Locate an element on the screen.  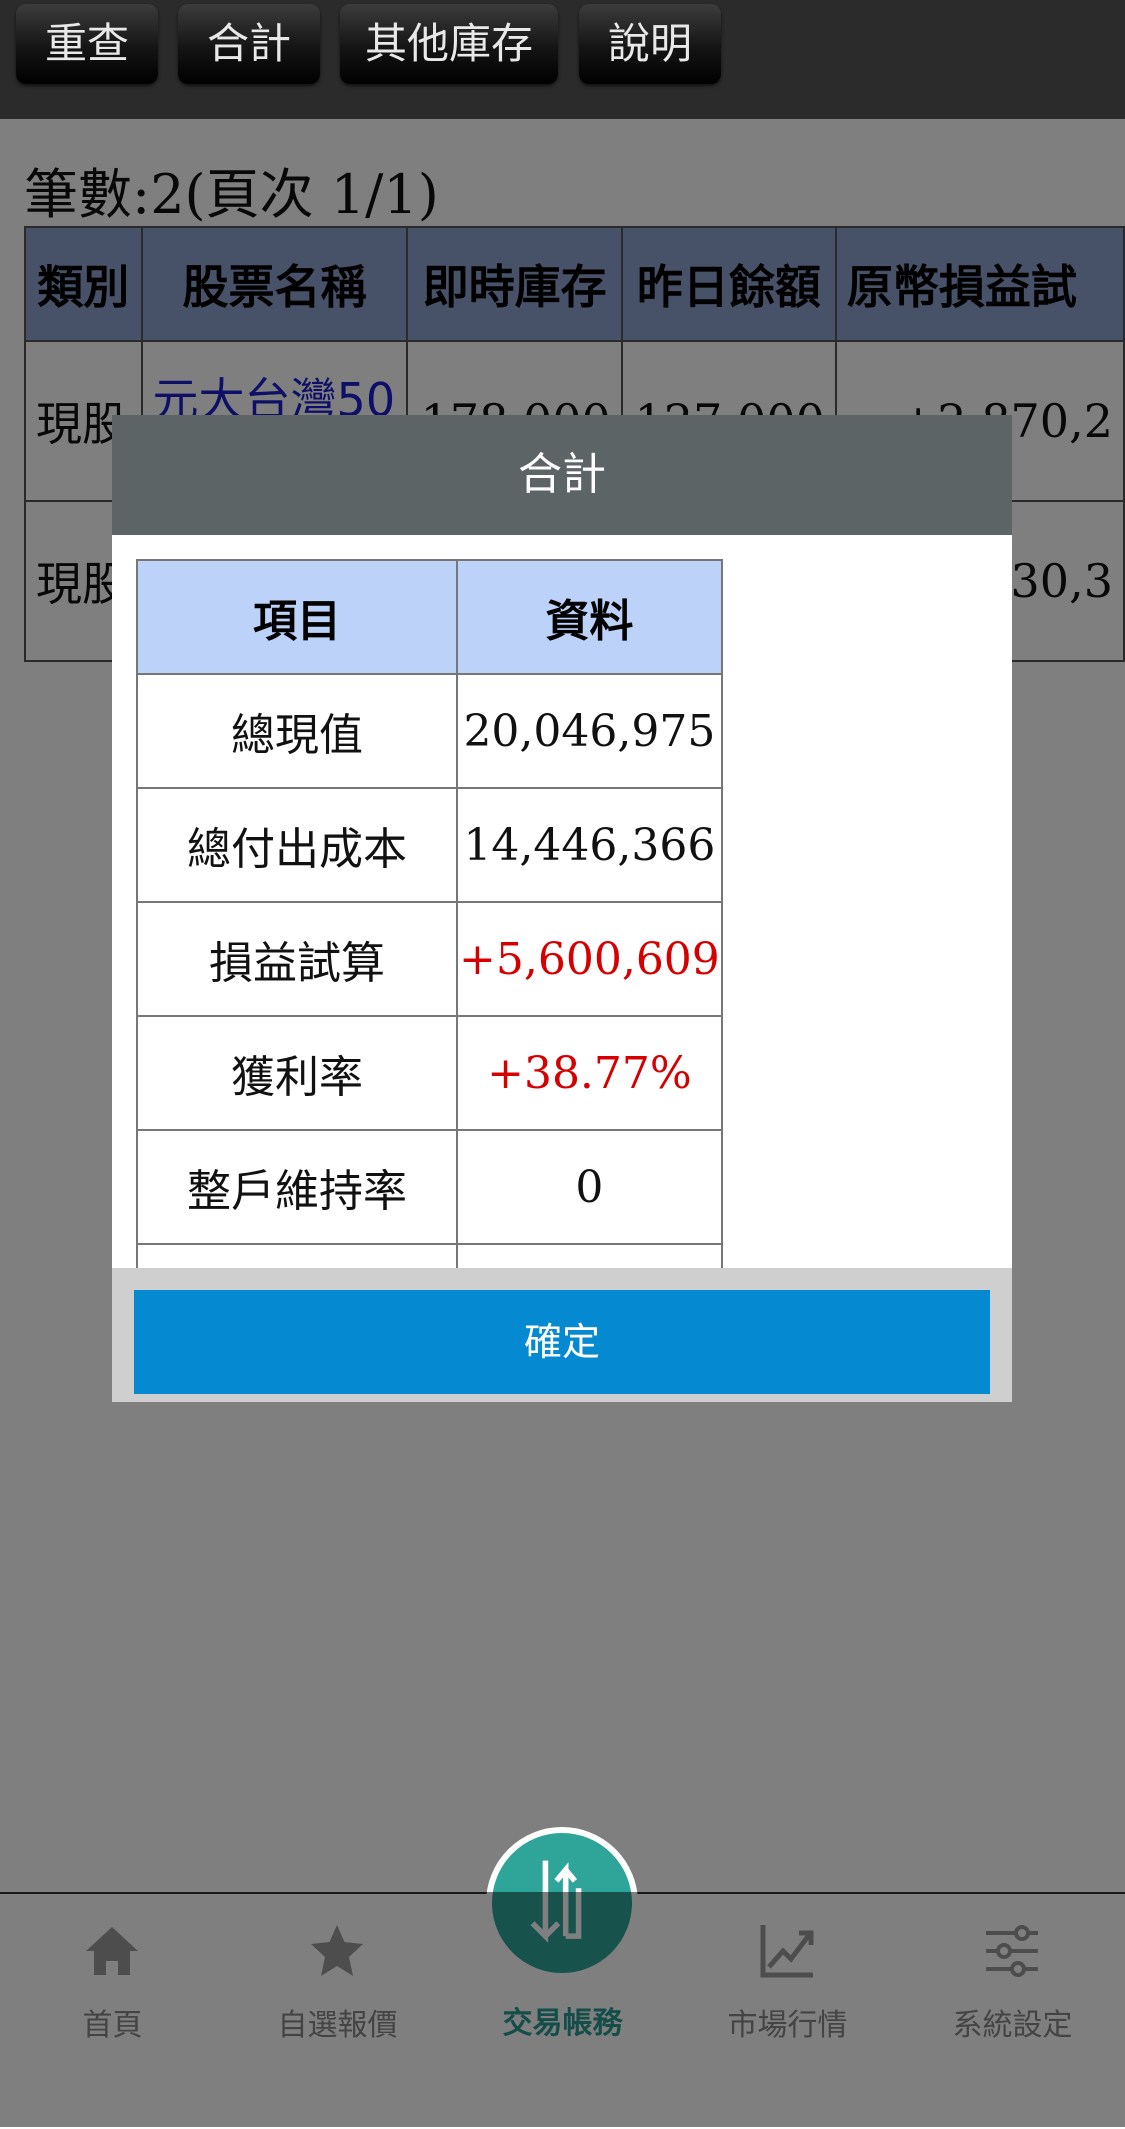
nav-item-home: 首頁 is located at coordinates (112, 2011).